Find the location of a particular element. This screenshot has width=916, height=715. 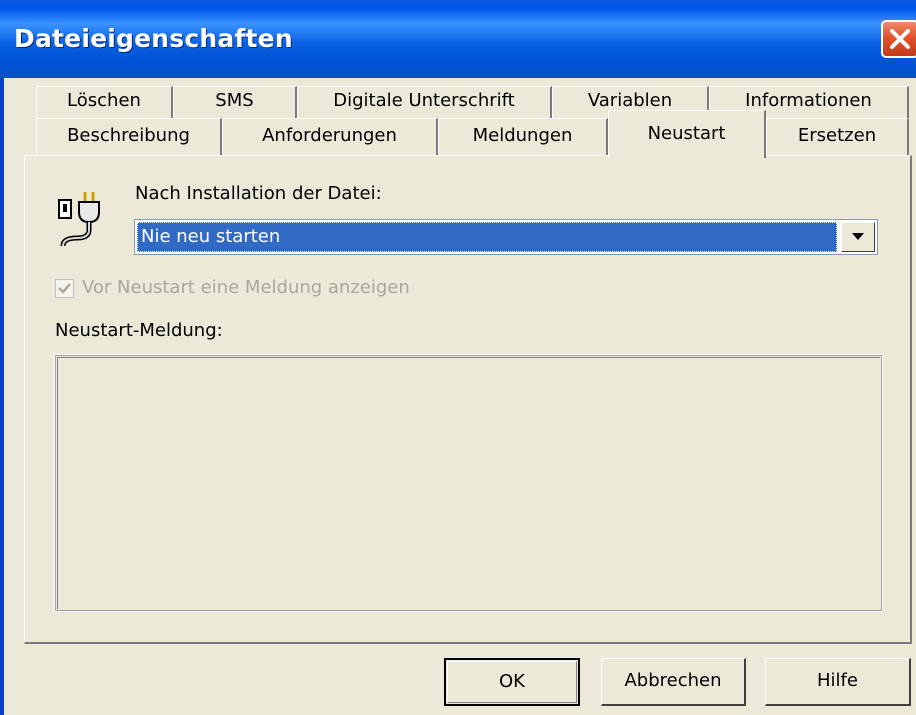

cancel-button-label: Abbrechen is located at coordinates (673, 680).